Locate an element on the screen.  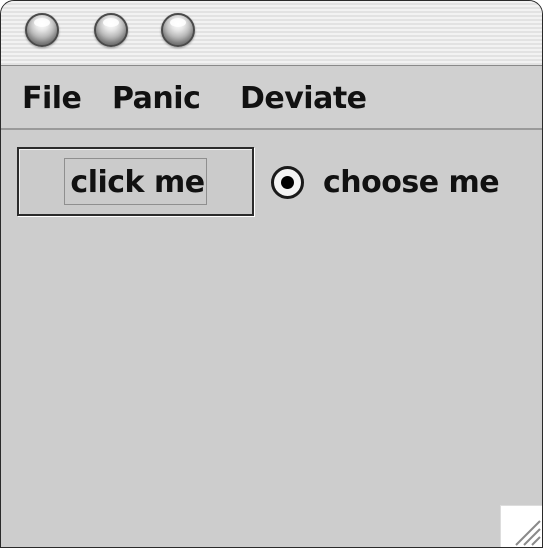
radio-indicator is located at coordinates (287, 182).